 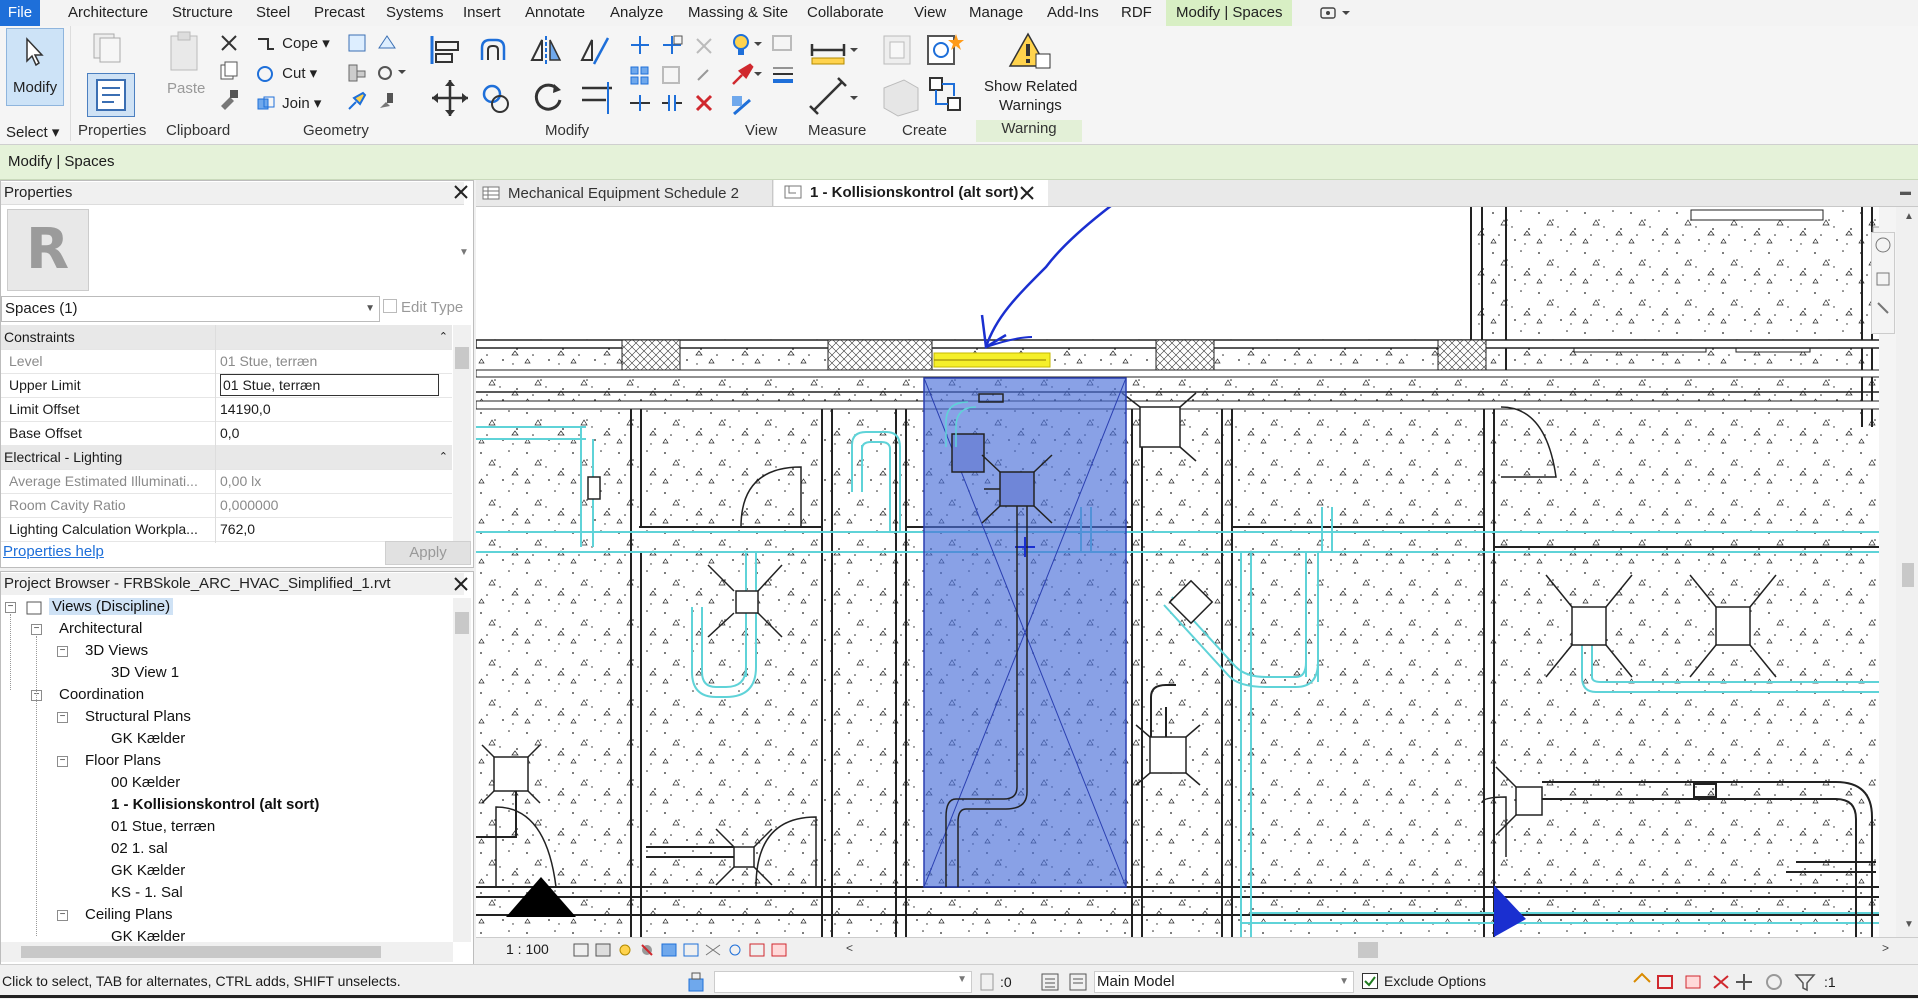 I want to click on browser-hscrollbar, so click(x=227, y=952).